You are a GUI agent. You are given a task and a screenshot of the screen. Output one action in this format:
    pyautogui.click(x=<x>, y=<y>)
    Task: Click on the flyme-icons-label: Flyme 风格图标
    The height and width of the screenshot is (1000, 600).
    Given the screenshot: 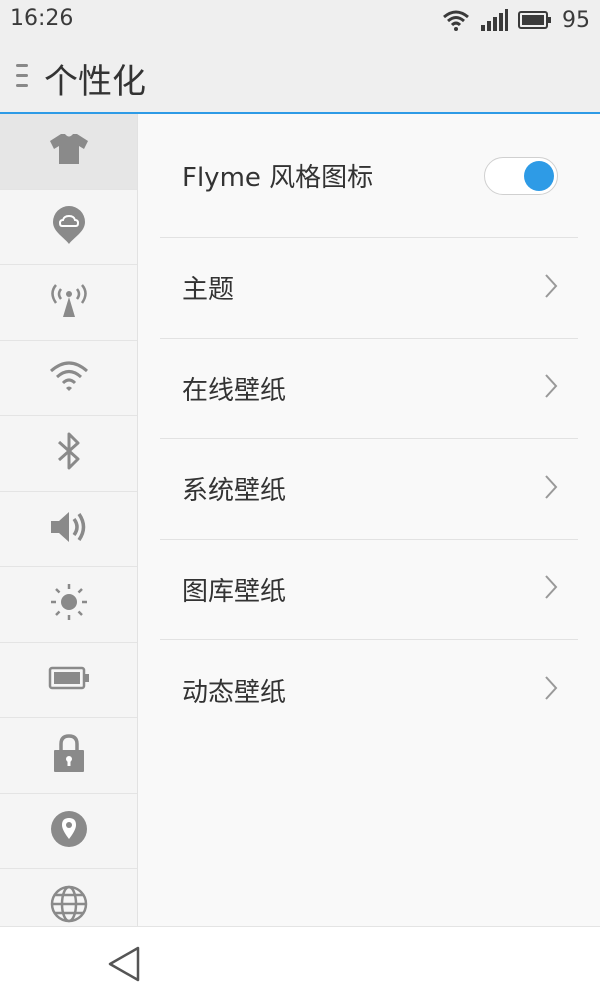 What is the action you would take?
    pyautogui.click(x=278, y=178)
    